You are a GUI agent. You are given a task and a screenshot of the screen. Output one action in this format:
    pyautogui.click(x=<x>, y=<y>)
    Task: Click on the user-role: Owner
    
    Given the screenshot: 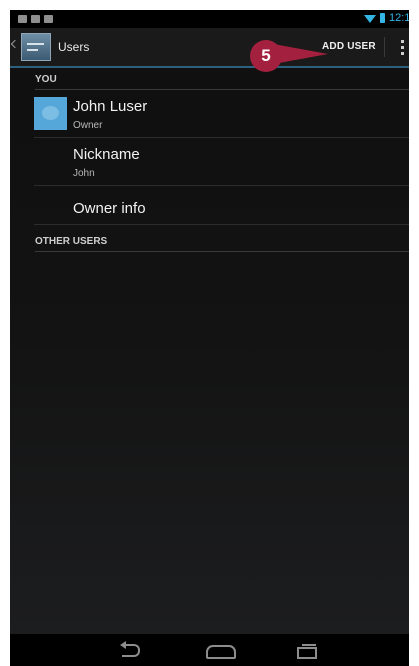 What is the action you would take?
    pyautogui.click(x=88, y=125)
    